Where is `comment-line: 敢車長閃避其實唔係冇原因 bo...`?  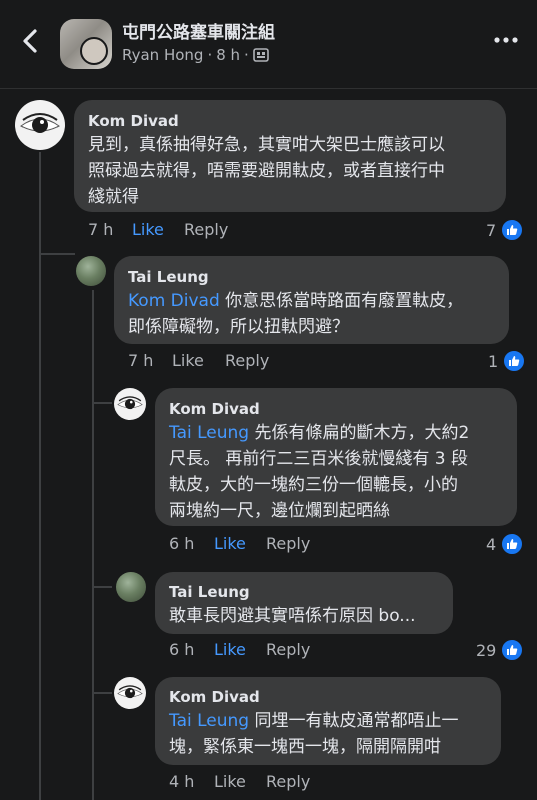
comment-line: 敢車長閃避其實唔係冇原因 bo... is located at coordinates (292, 616).